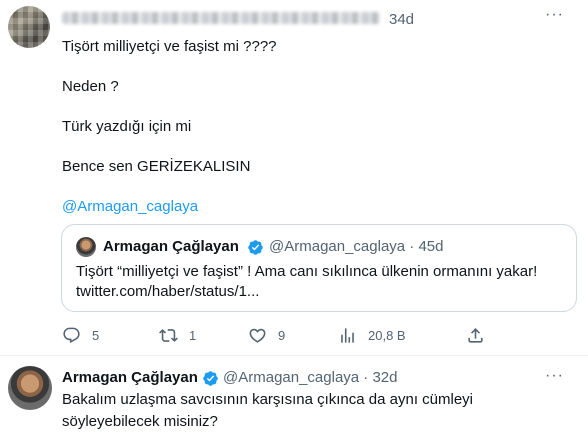 The image size is (588, 441). Describe the element at coordinates (169, 46) in the screenshot. I see `tweet-text-line: Tişört milliyetçi ve faşist mi ????` at that location.